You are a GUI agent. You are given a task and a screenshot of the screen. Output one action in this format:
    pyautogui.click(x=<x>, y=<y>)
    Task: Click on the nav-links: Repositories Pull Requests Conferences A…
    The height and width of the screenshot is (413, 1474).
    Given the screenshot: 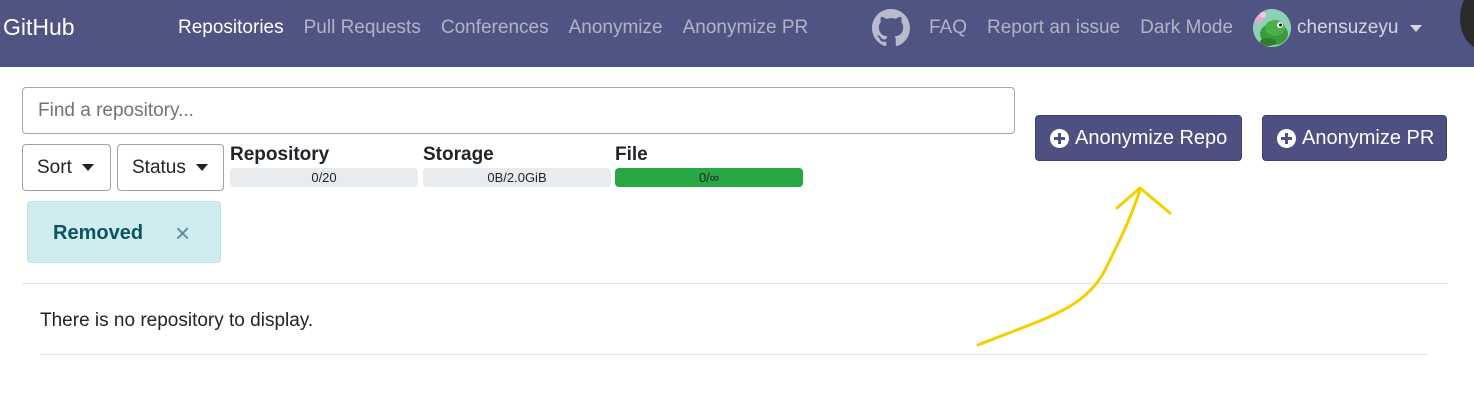 What is the action you would take?
    pyautogui.click(x=493, y=28)
    